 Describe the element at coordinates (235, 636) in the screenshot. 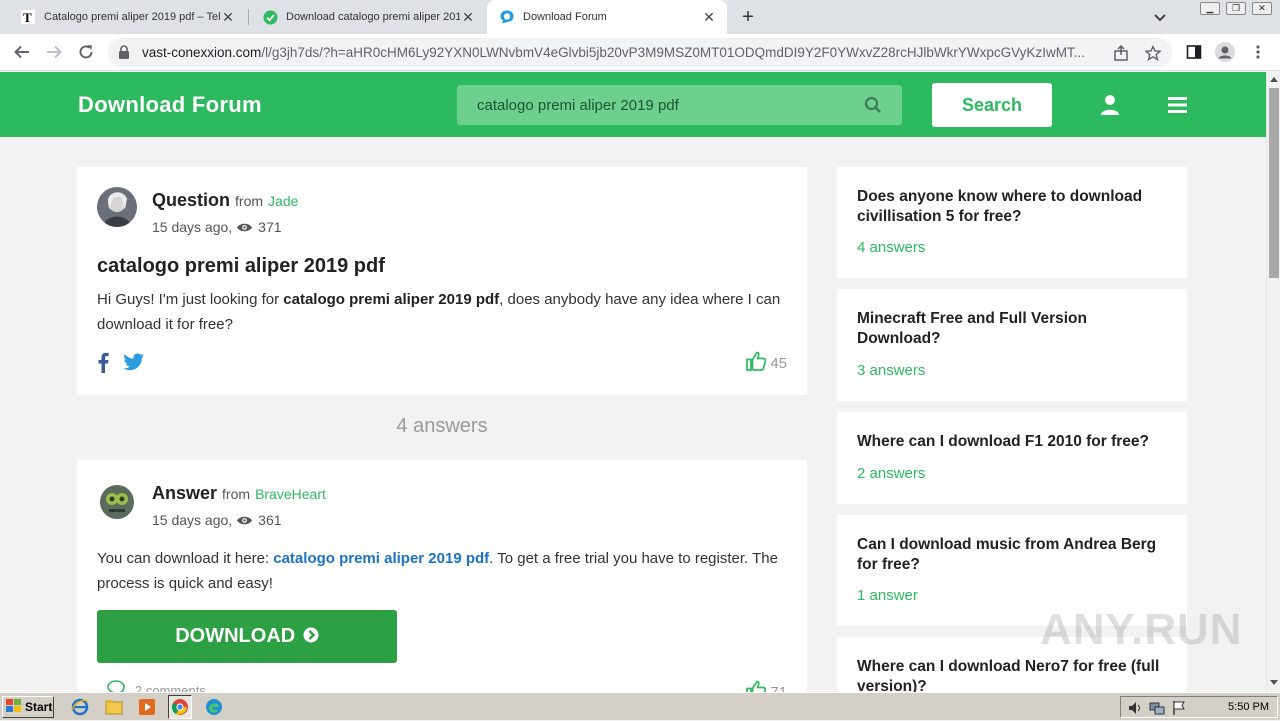

I see `download-button-label: DOWNLOAD` at that location.